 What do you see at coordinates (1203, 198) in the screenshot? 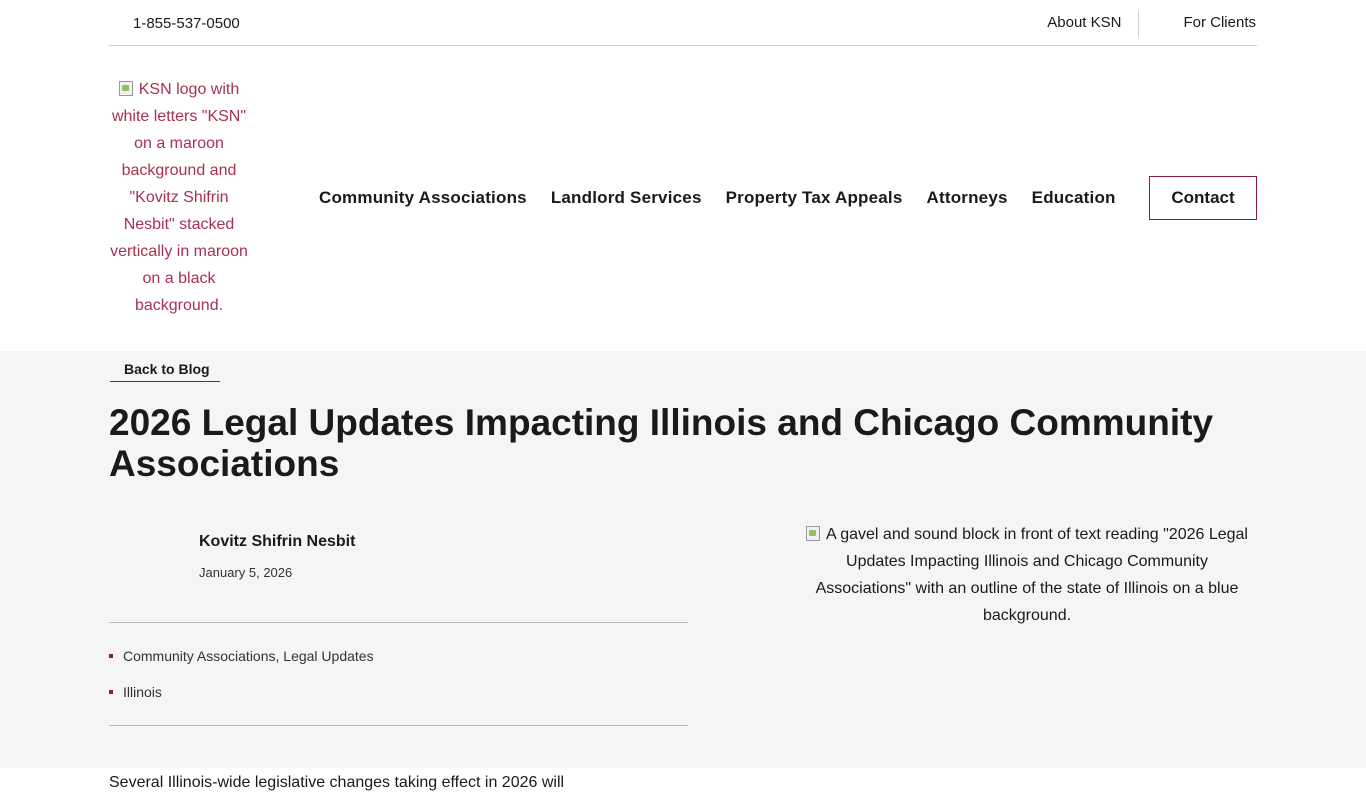
I see `contact-button: Contact` at bounding box center [1203, 198].